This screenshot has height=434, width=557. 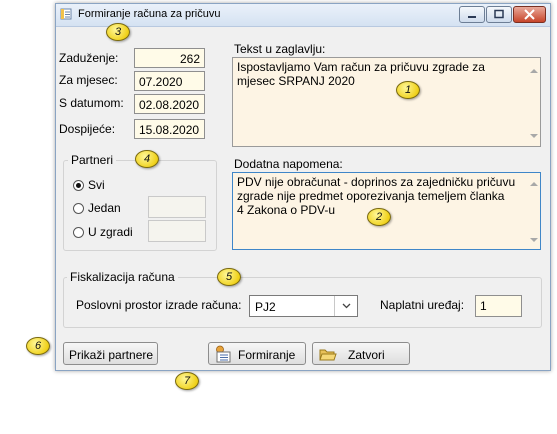 I want to click on folder-close-icon, so click(x=328, y=355).